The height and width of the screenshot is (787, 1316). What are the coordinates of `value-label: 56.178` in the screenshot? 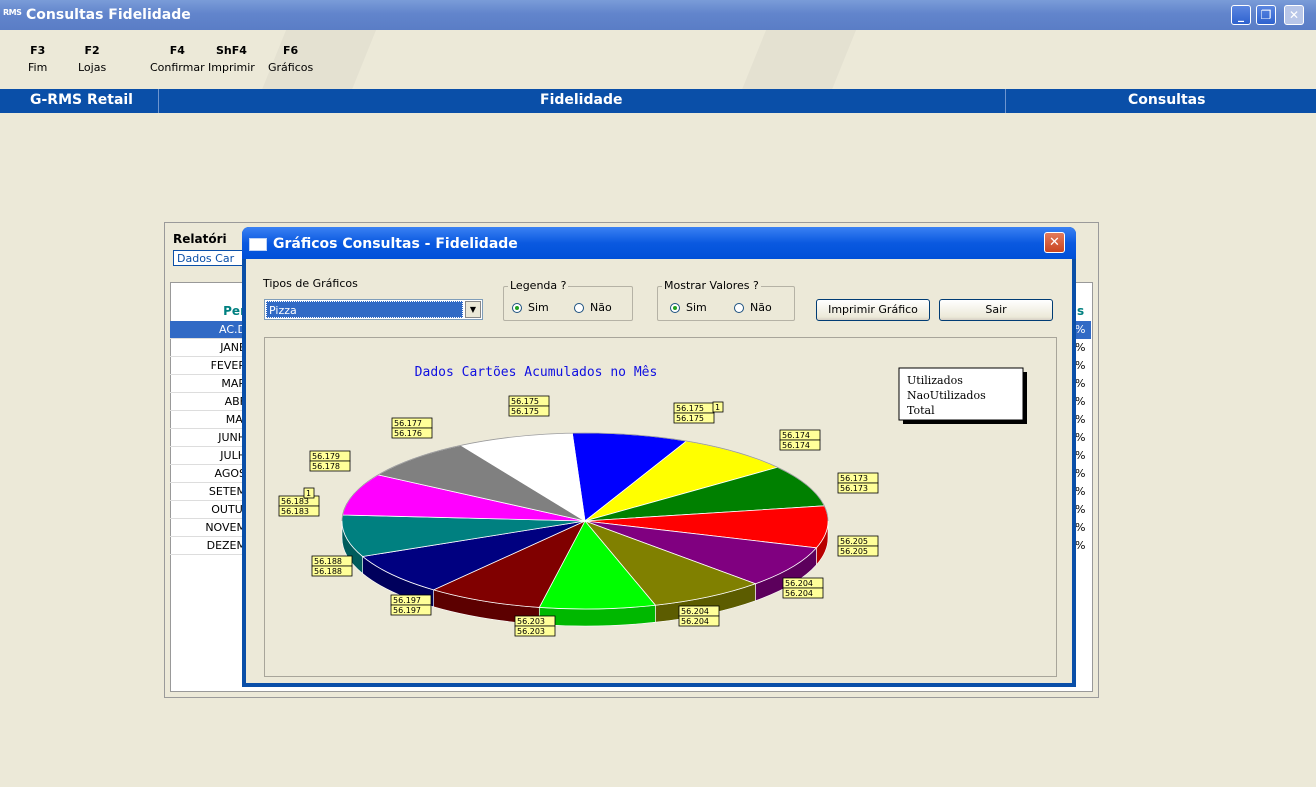 It's located at (326, 466).